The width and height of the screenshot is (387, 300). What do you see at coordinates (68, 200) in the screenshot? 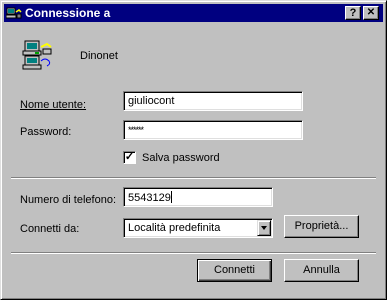
I see `phone-label: Numero di telefono:` at bounding box center [68, 200].